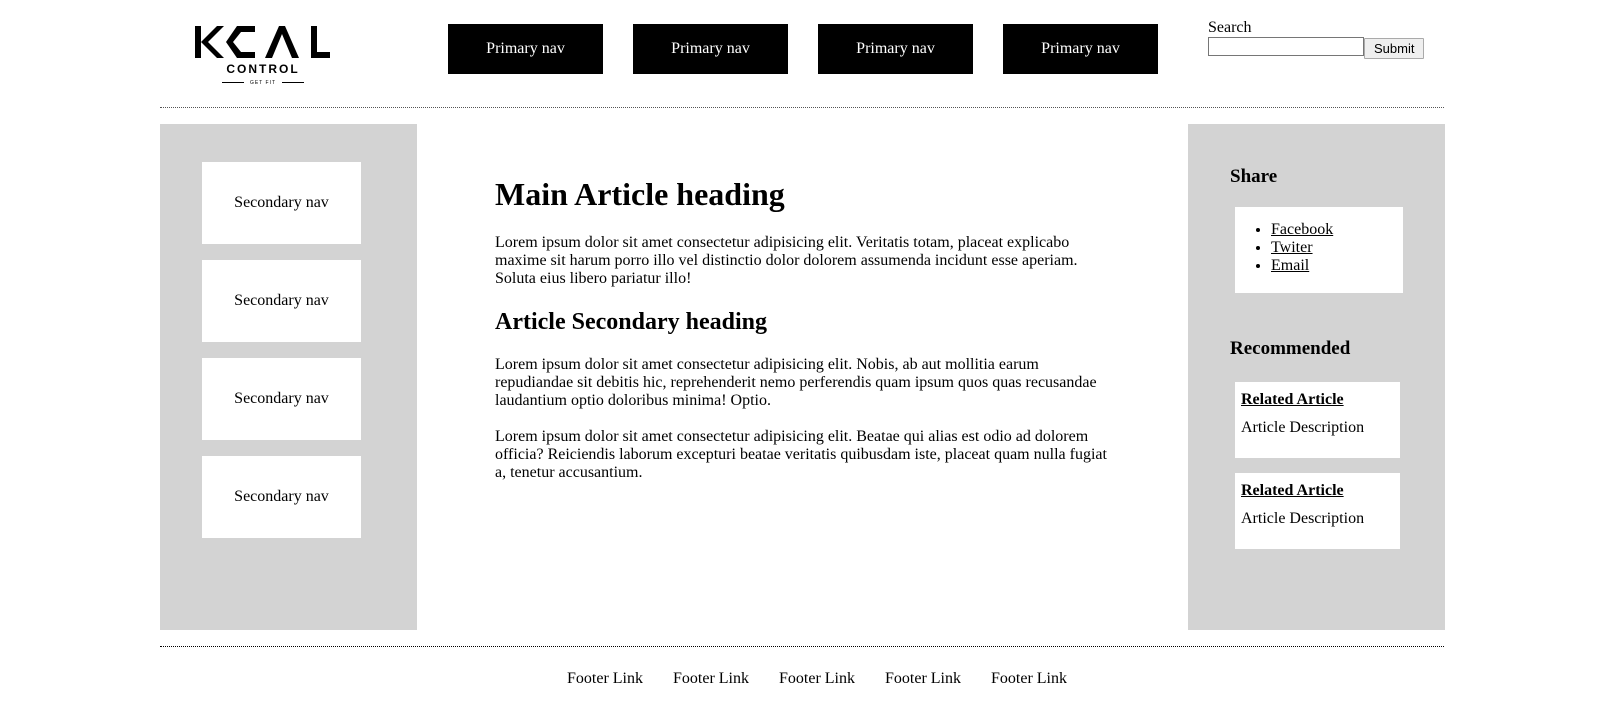 The width and height of the screenshot is (1599, 718). What do you see at coordinates (605, 679) in the screenshot?
I see `footer-link-1: Footer Link` at bounding box center [605, 679].